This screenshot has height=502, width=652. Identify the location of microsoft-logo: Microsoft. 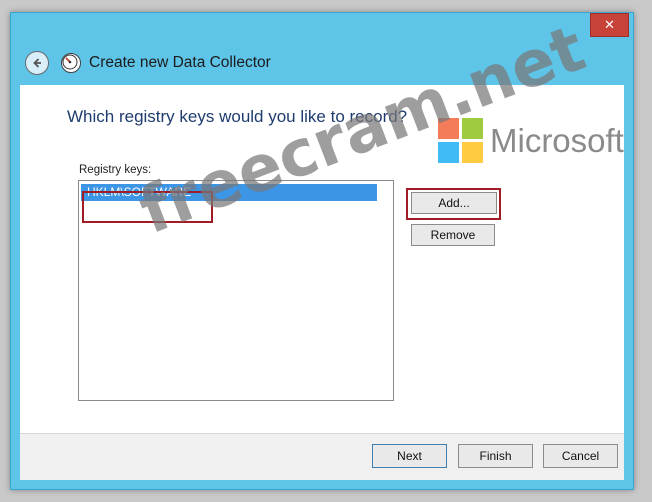
(531, 141).